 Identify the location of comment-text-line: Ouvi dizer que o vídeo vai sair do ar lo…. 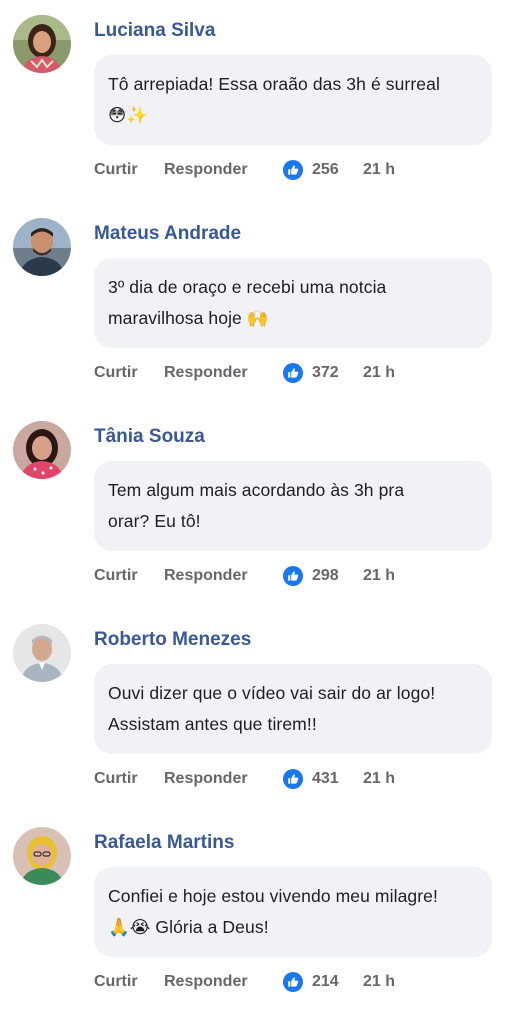
(272, 693).